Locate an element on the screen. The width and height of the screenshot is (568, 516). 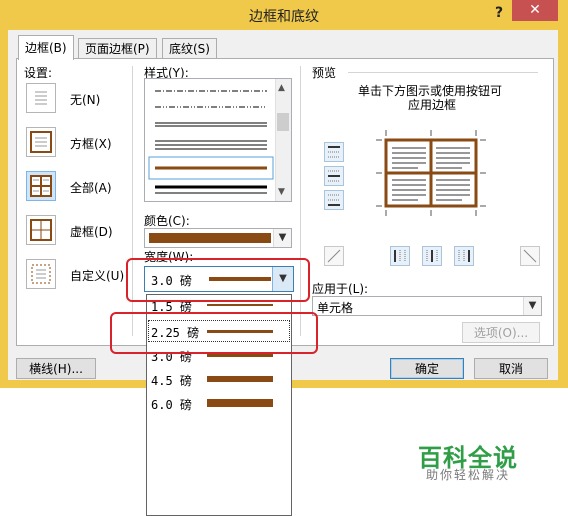
title-bar: 边框和底纹 ? ✕ is located at coordinates (284, 15).